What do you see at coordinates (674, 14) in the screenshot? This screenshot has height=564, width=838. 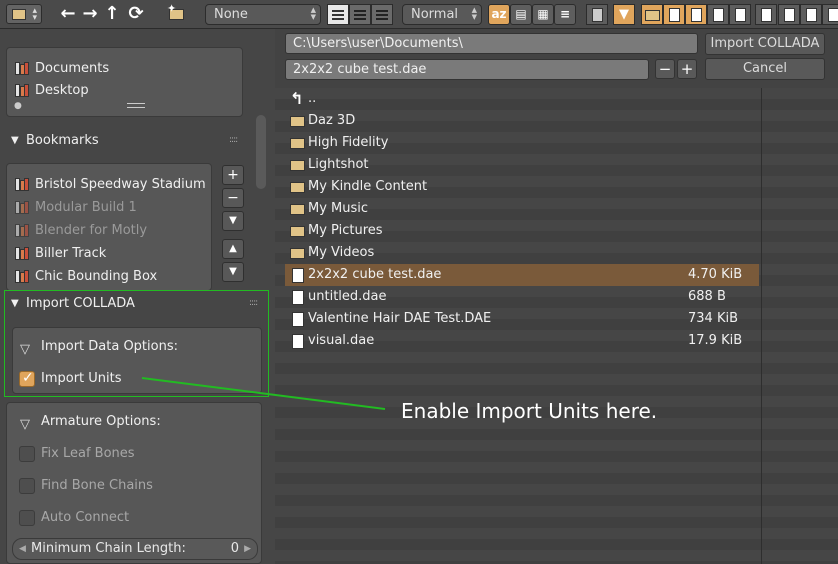 I see `filter-blend-button` at bounding box center [674, 14].